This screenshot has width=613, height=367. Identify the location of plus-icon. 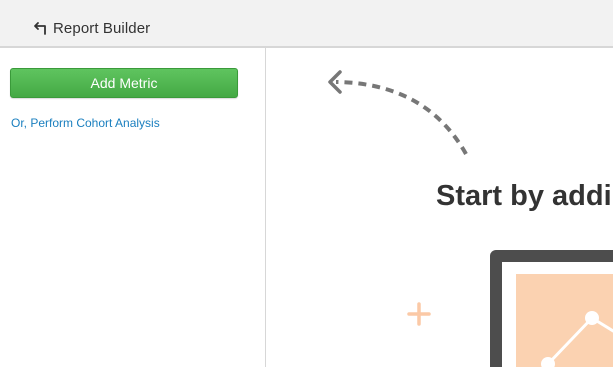
(419, 314).